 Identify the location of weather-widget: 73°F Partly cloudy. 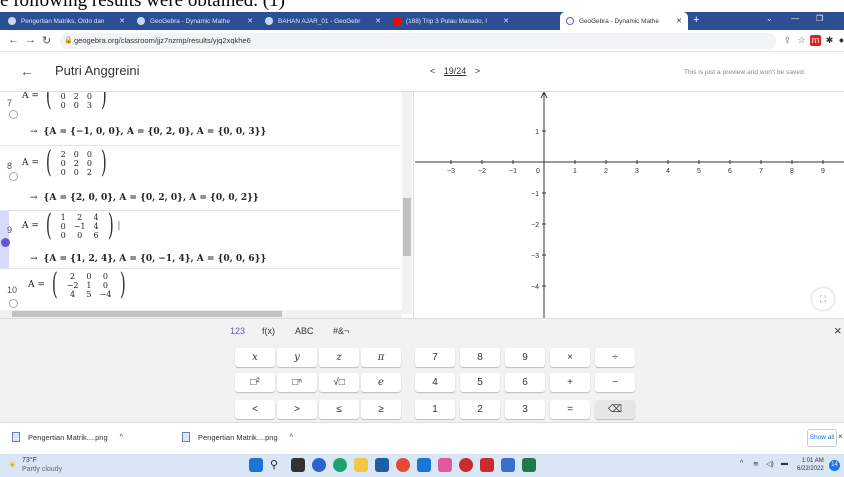
(42, 465).